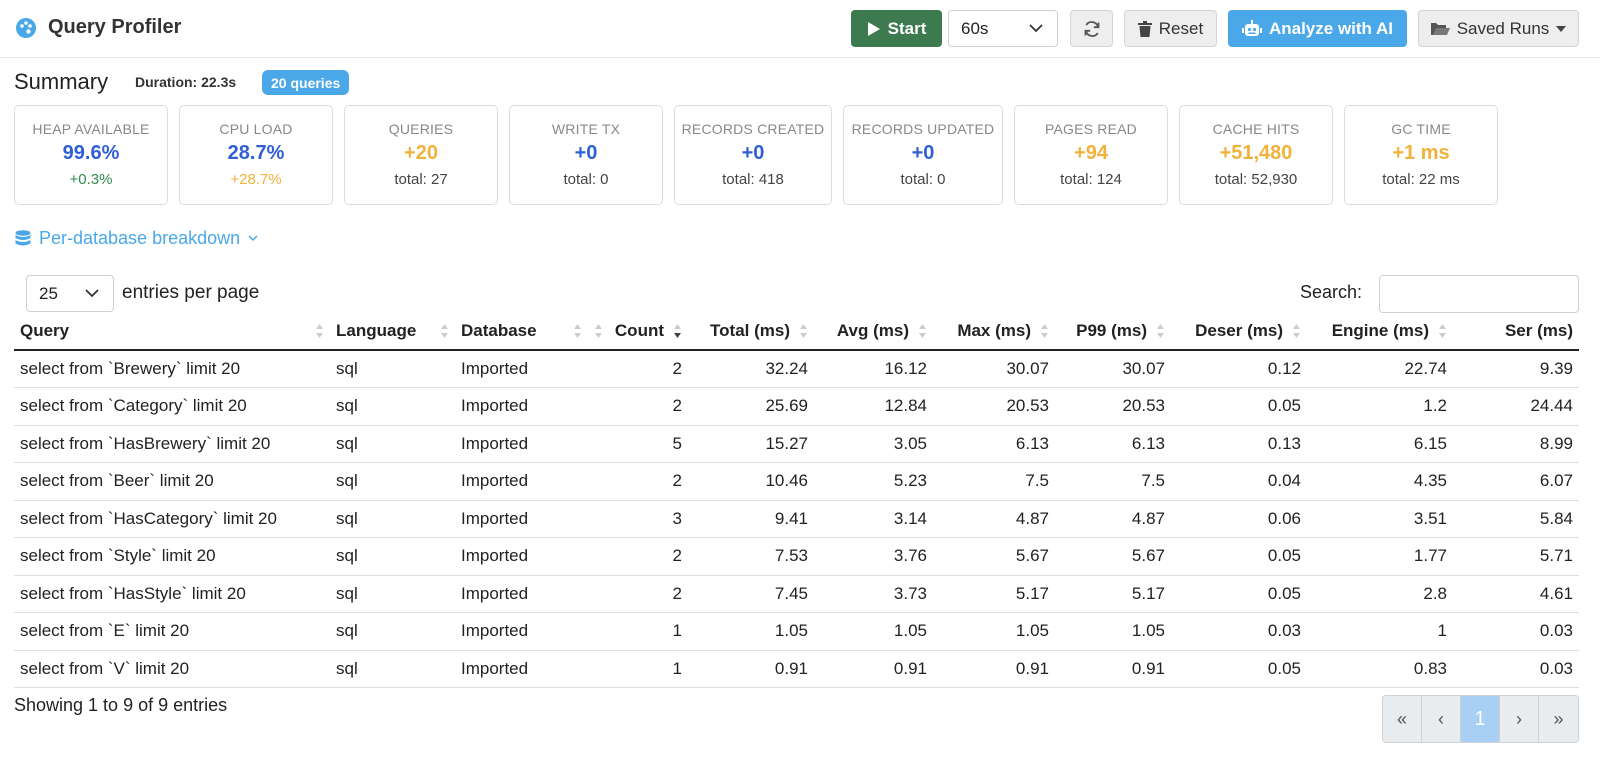  I want to click on metric-value: +1 ms, so click(1421, 153).